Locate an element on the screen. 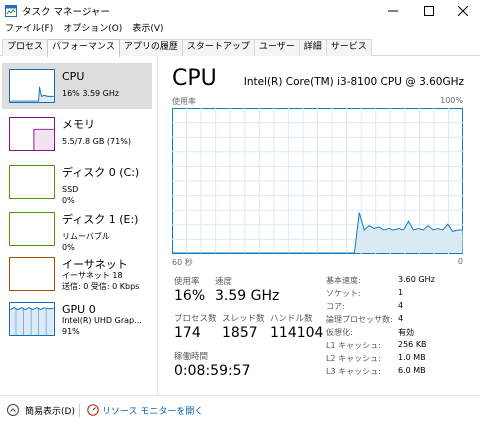 This screenshot has height=428, width=480. sidebar-label-disk1: ディスク 1 (E:) is located at coordinates (100, 219).